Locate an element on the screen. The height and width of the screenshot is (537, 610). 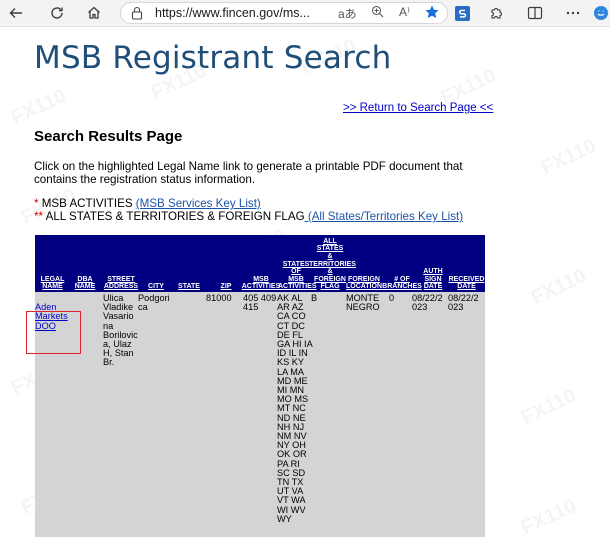
header-zip: ZIP is located at coordinates (226, 287).